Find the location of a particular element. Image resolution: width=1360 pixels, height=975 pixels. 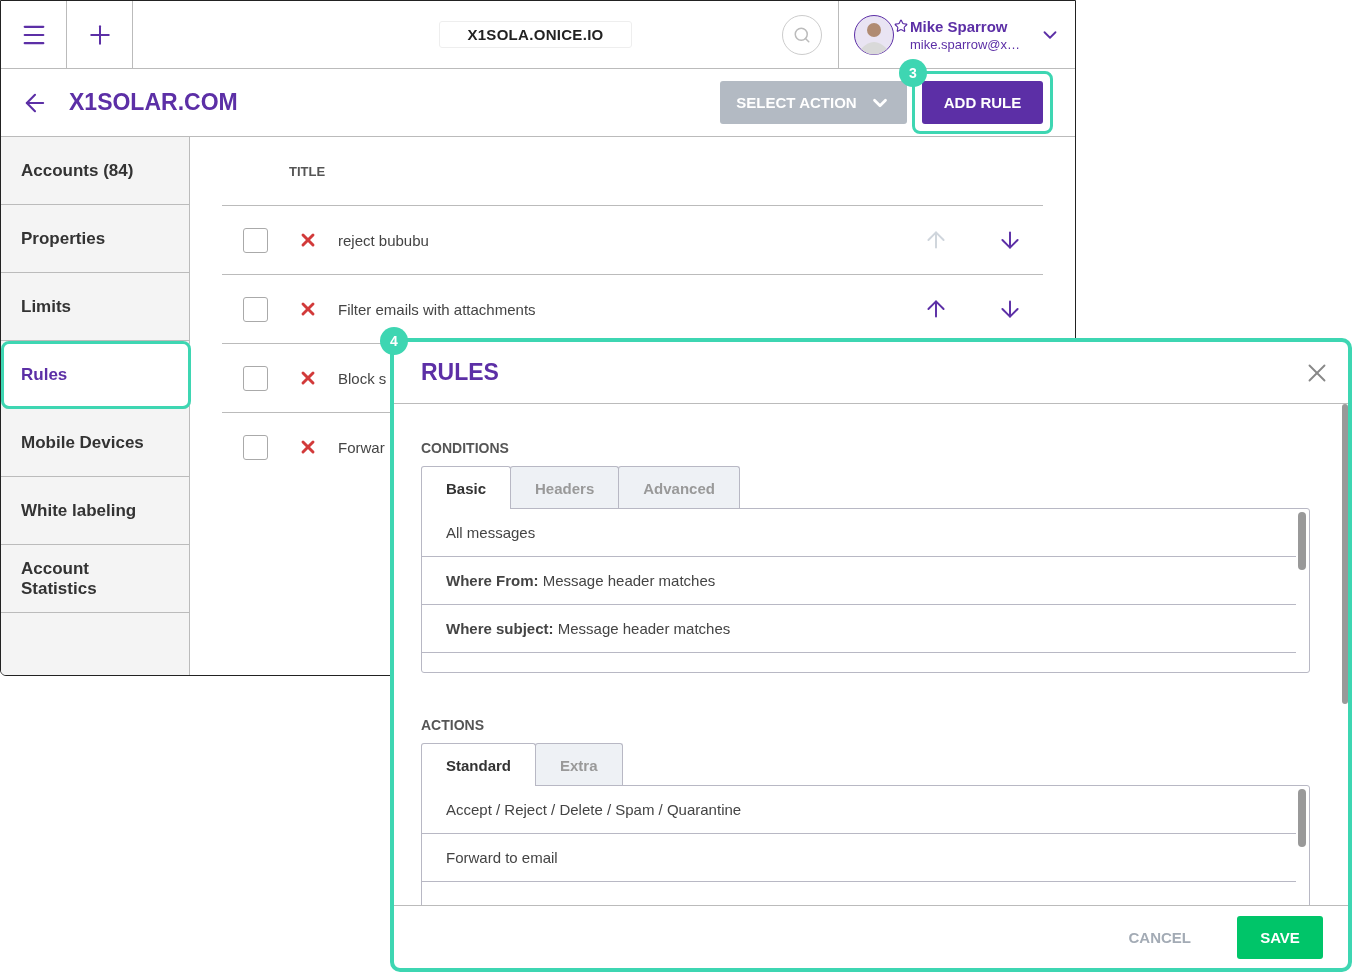

tab: Standard is located at coordinates (478, 764).